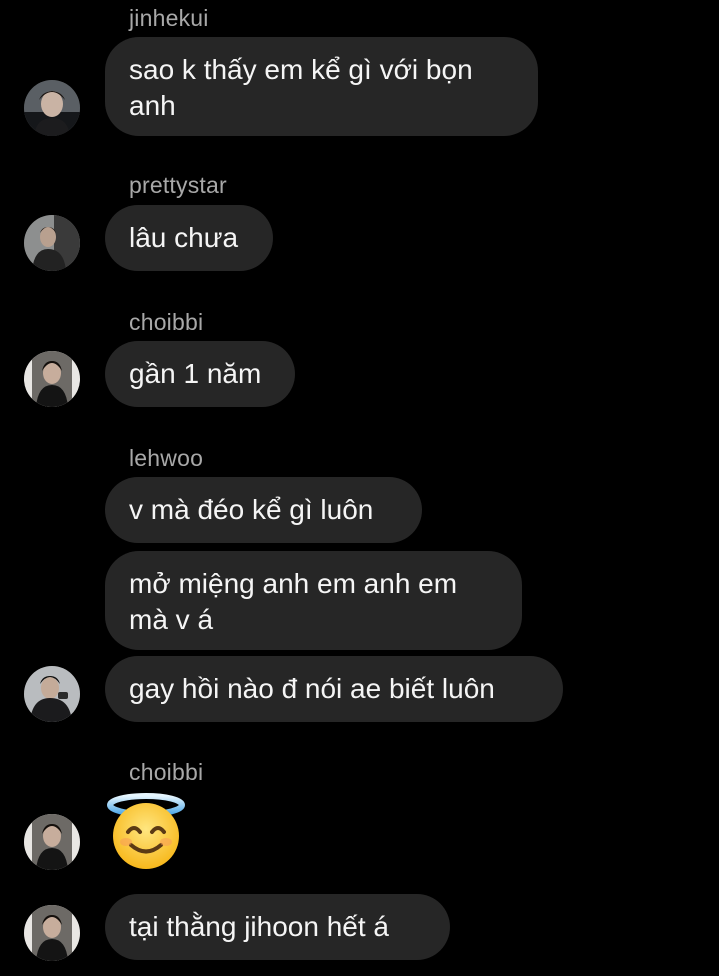 Image resolution: width=719 pixels, height=976 pixels. What do you see at coordinates (263, 510) in the screenshot?
I see `message-bubble: v mà đéo kể gì luôn` at bounding box center [263, 510].